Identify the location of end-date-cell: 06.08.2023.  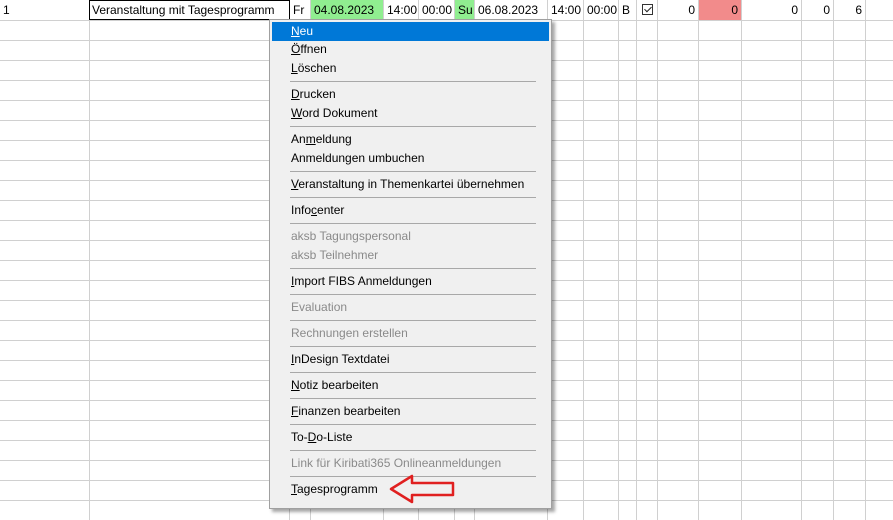
(511, 10).